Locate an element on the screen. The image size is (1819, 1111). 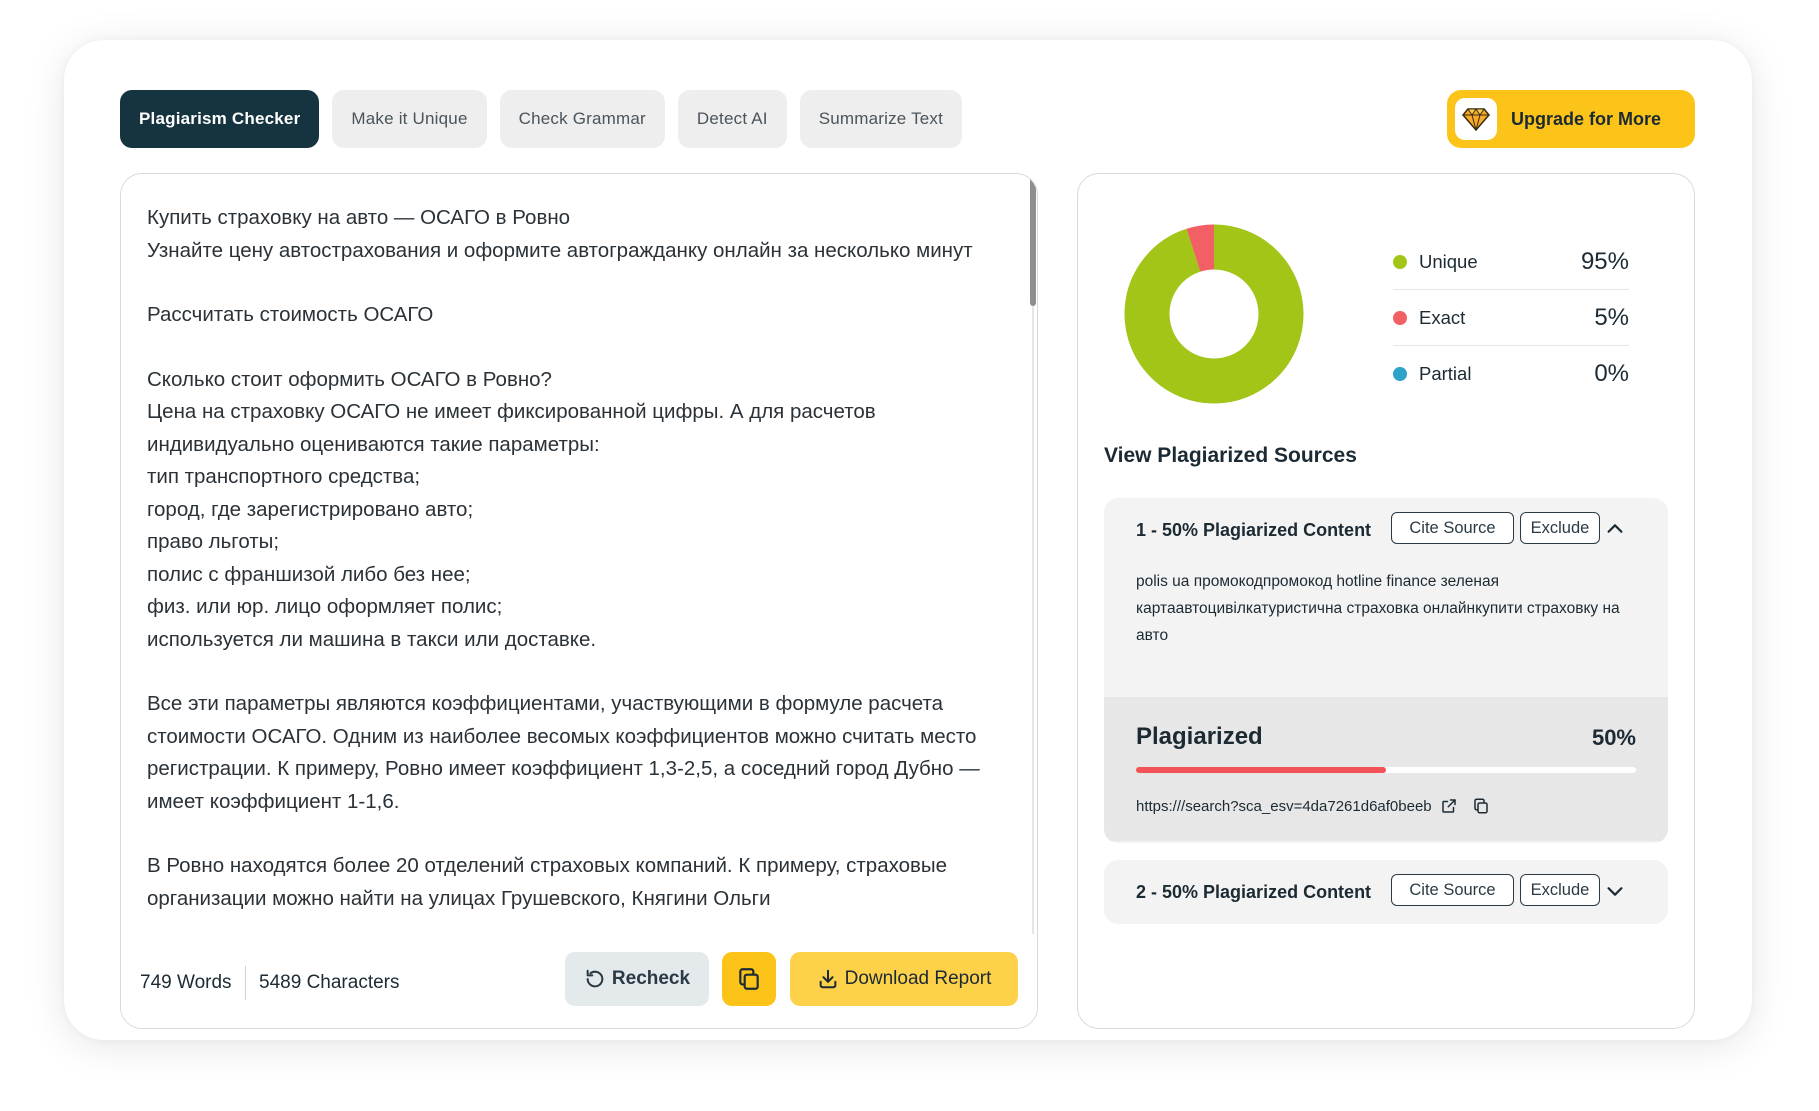
legend-value: 95% is located at coordinates (1604, 261).